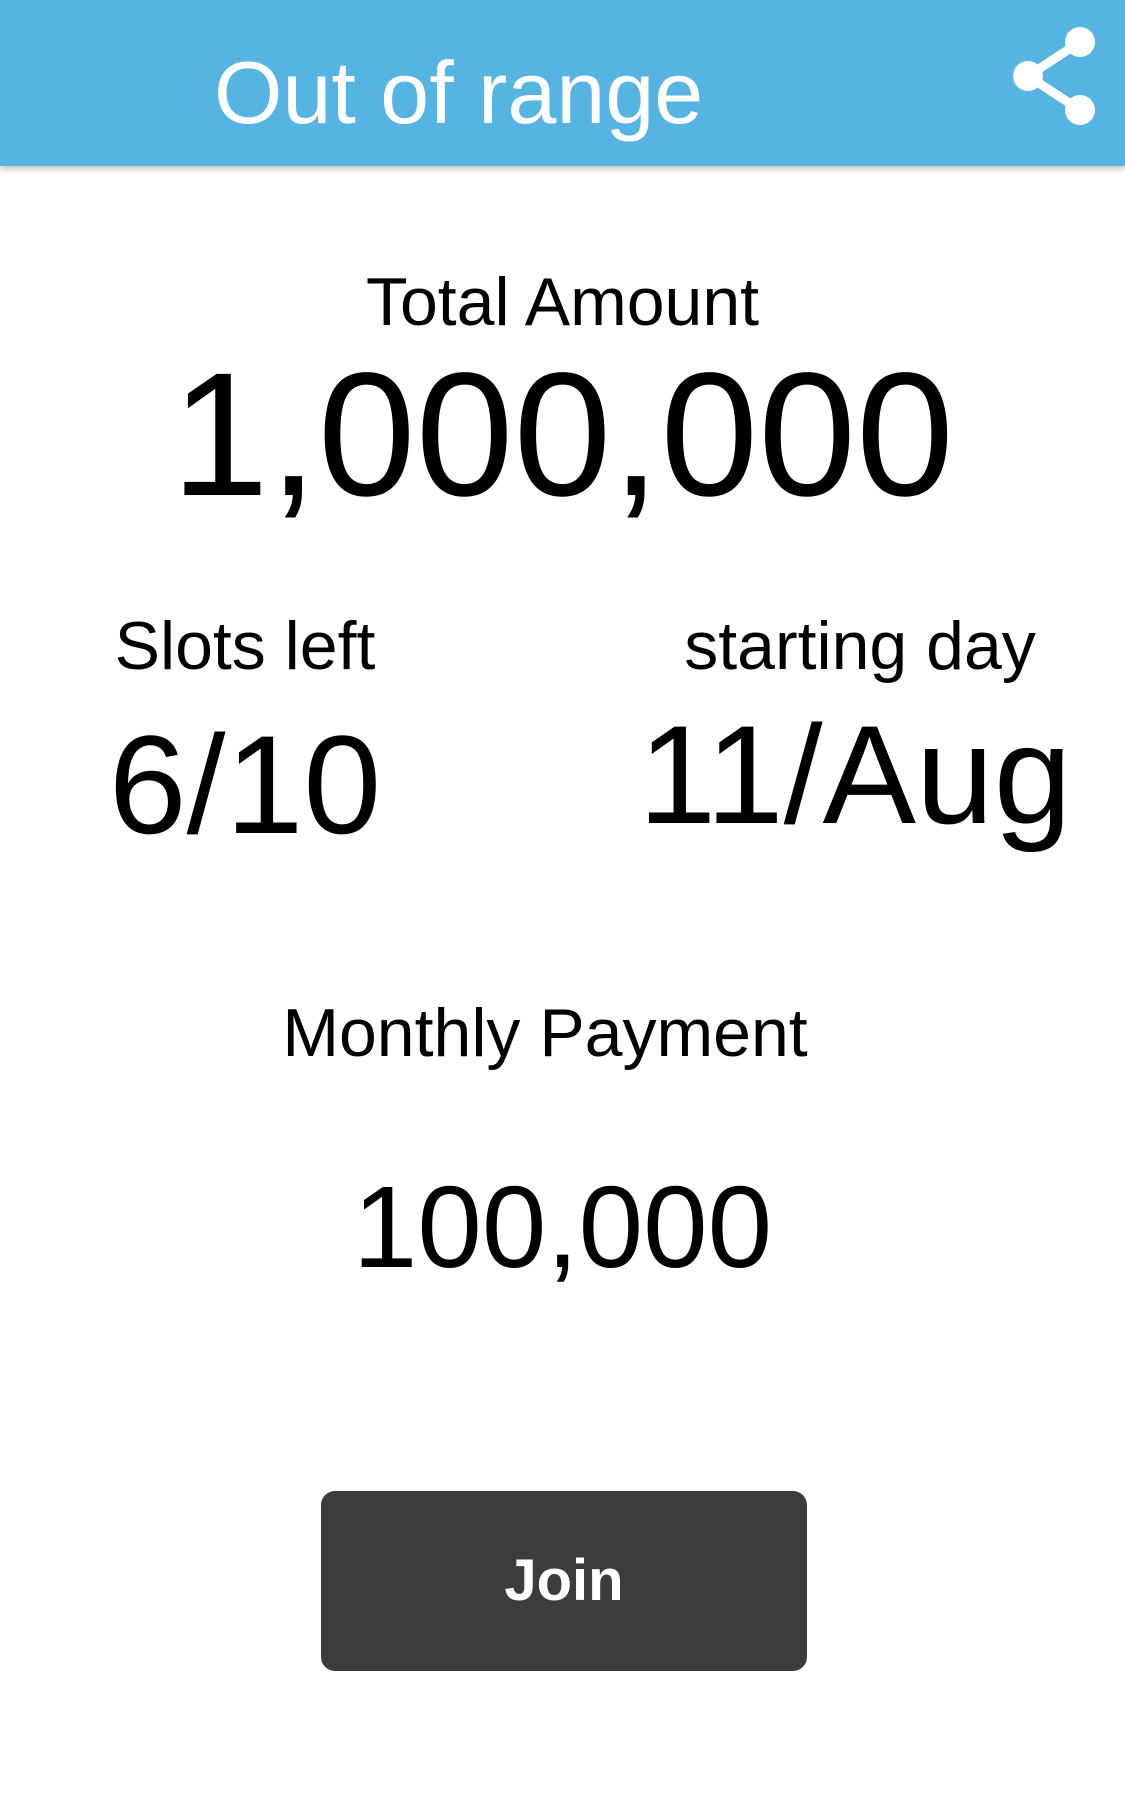  I want to click on starting-day-value: 11/Aug, so click(855, 774).